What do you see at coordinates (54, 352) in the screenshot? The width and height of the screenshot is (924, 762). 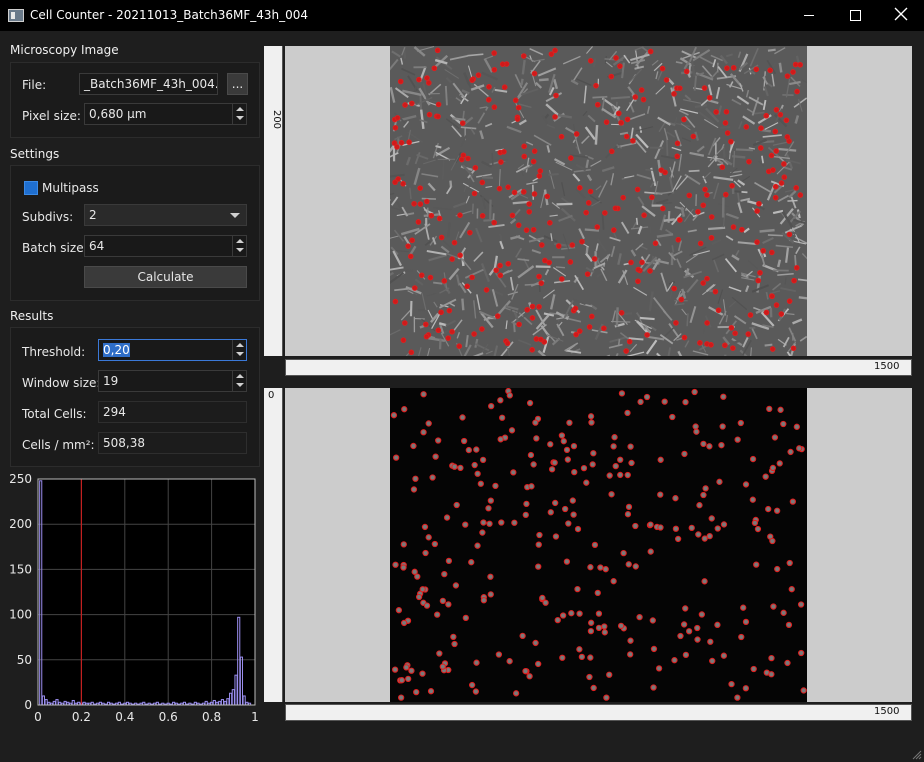 I see `threshold-label: Threshold:` at bounding box center [54, 352].